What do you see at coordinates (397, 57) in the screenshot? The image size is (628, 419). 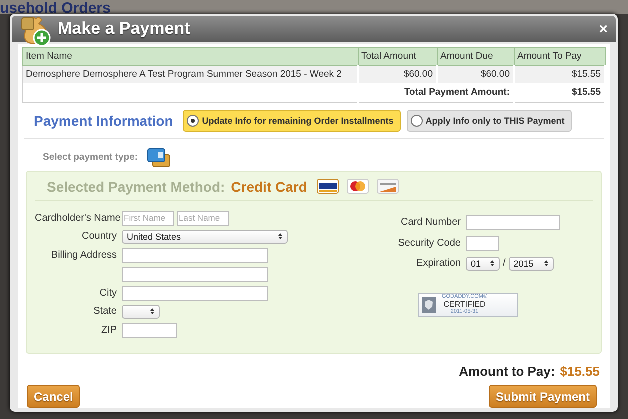 I see `column-header: Total Amount` at bounding box center [397, 57].